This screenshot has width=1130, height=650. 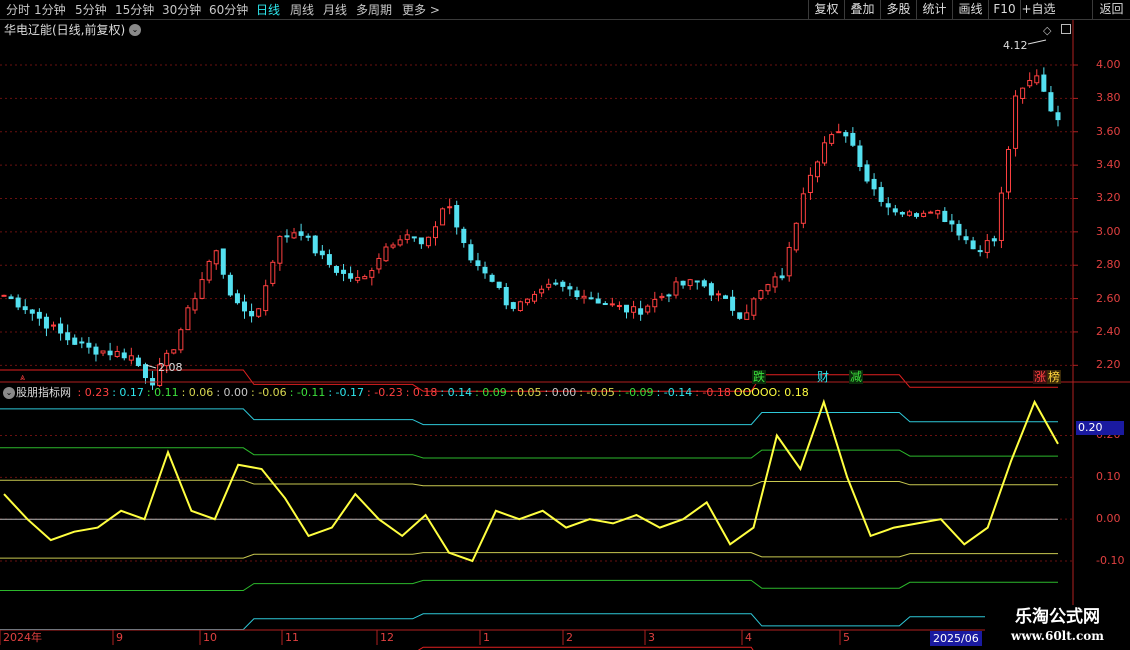 I want to click on period-tab-timeshare: 分时, so click(x=18, y=10).